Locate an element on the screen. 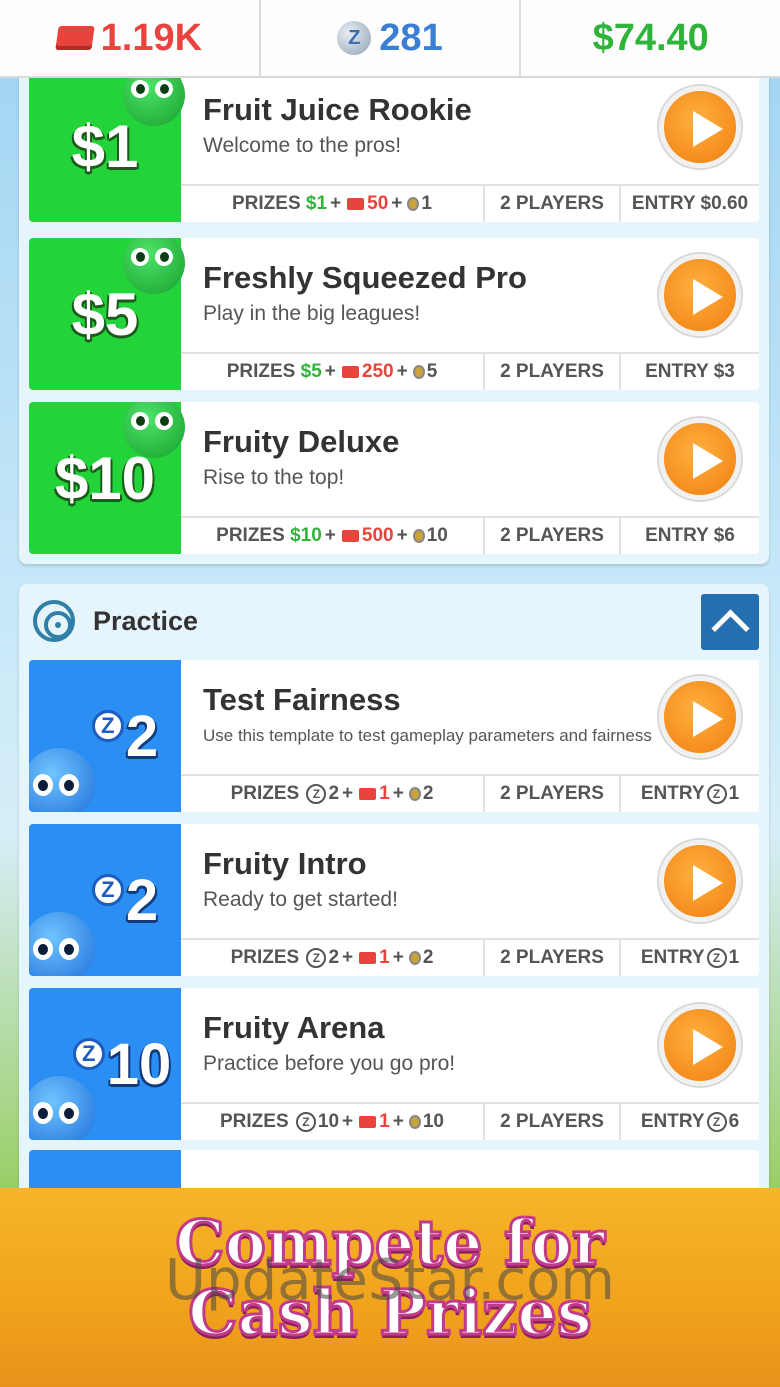 The width and height of the screenshot is (780, 1387). entry-fee: ENTRY Z 6 is located at coordinates (690, 1121).